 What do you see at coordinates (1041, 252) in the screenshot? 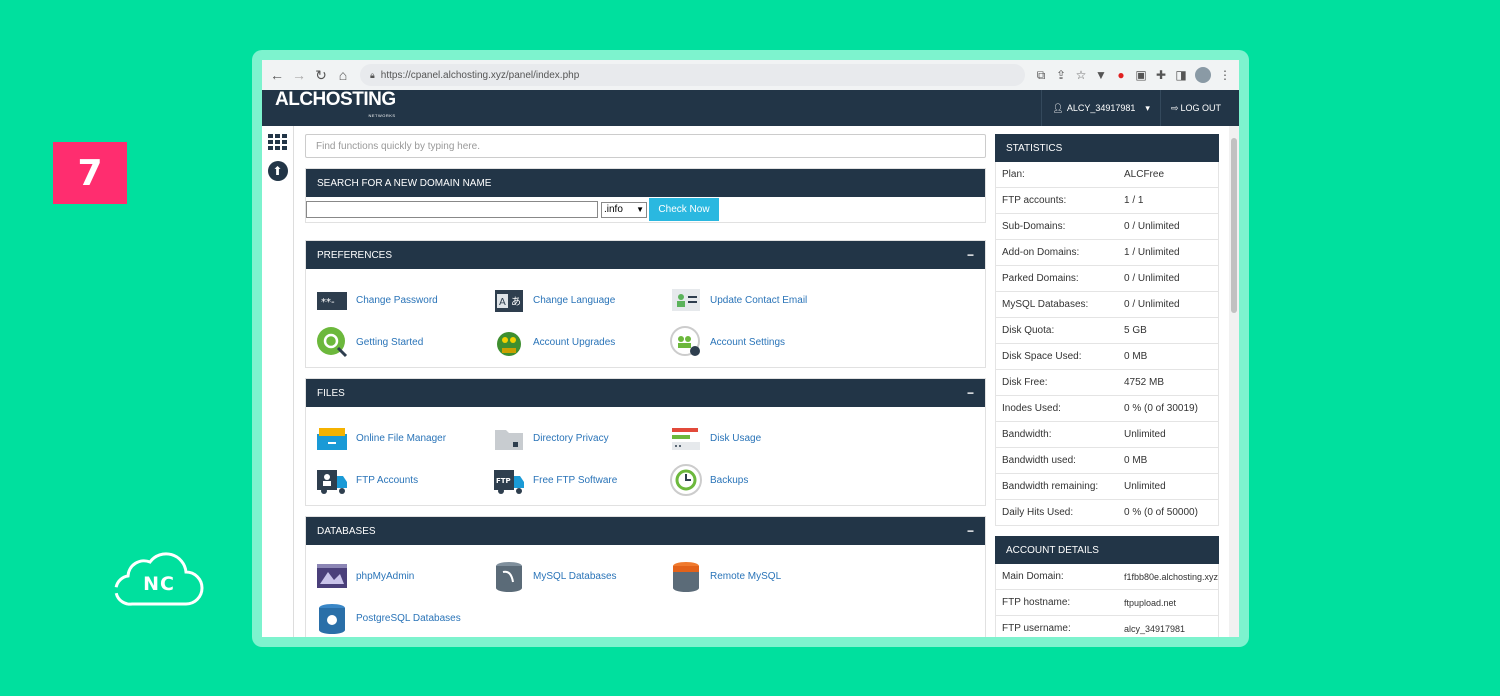
I see `stat-label: Add-on Domains:` at bounding box center [1041, 252].